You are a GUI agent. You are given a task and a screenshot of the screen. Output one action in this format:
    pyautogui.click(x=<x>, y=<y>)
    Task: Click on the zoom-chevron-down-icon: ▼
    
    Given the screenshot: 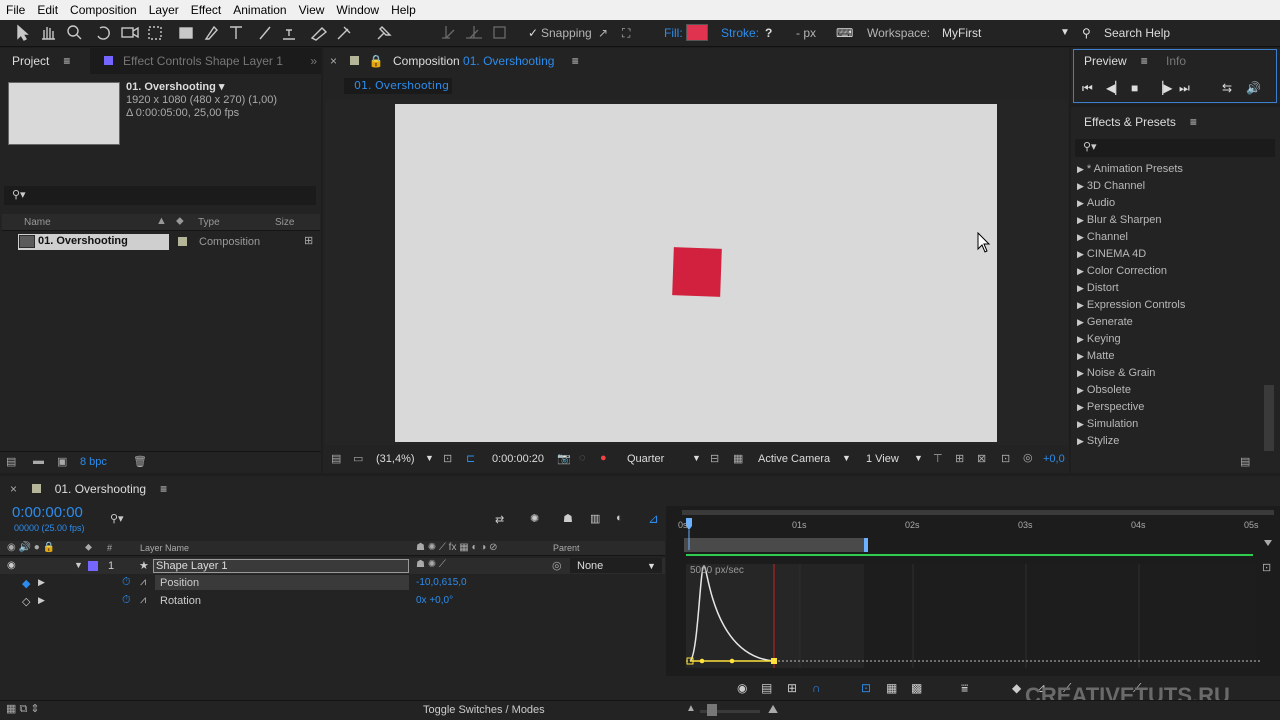 What is the action you would take?
    pyautogui.click(x=429, y=458)
    